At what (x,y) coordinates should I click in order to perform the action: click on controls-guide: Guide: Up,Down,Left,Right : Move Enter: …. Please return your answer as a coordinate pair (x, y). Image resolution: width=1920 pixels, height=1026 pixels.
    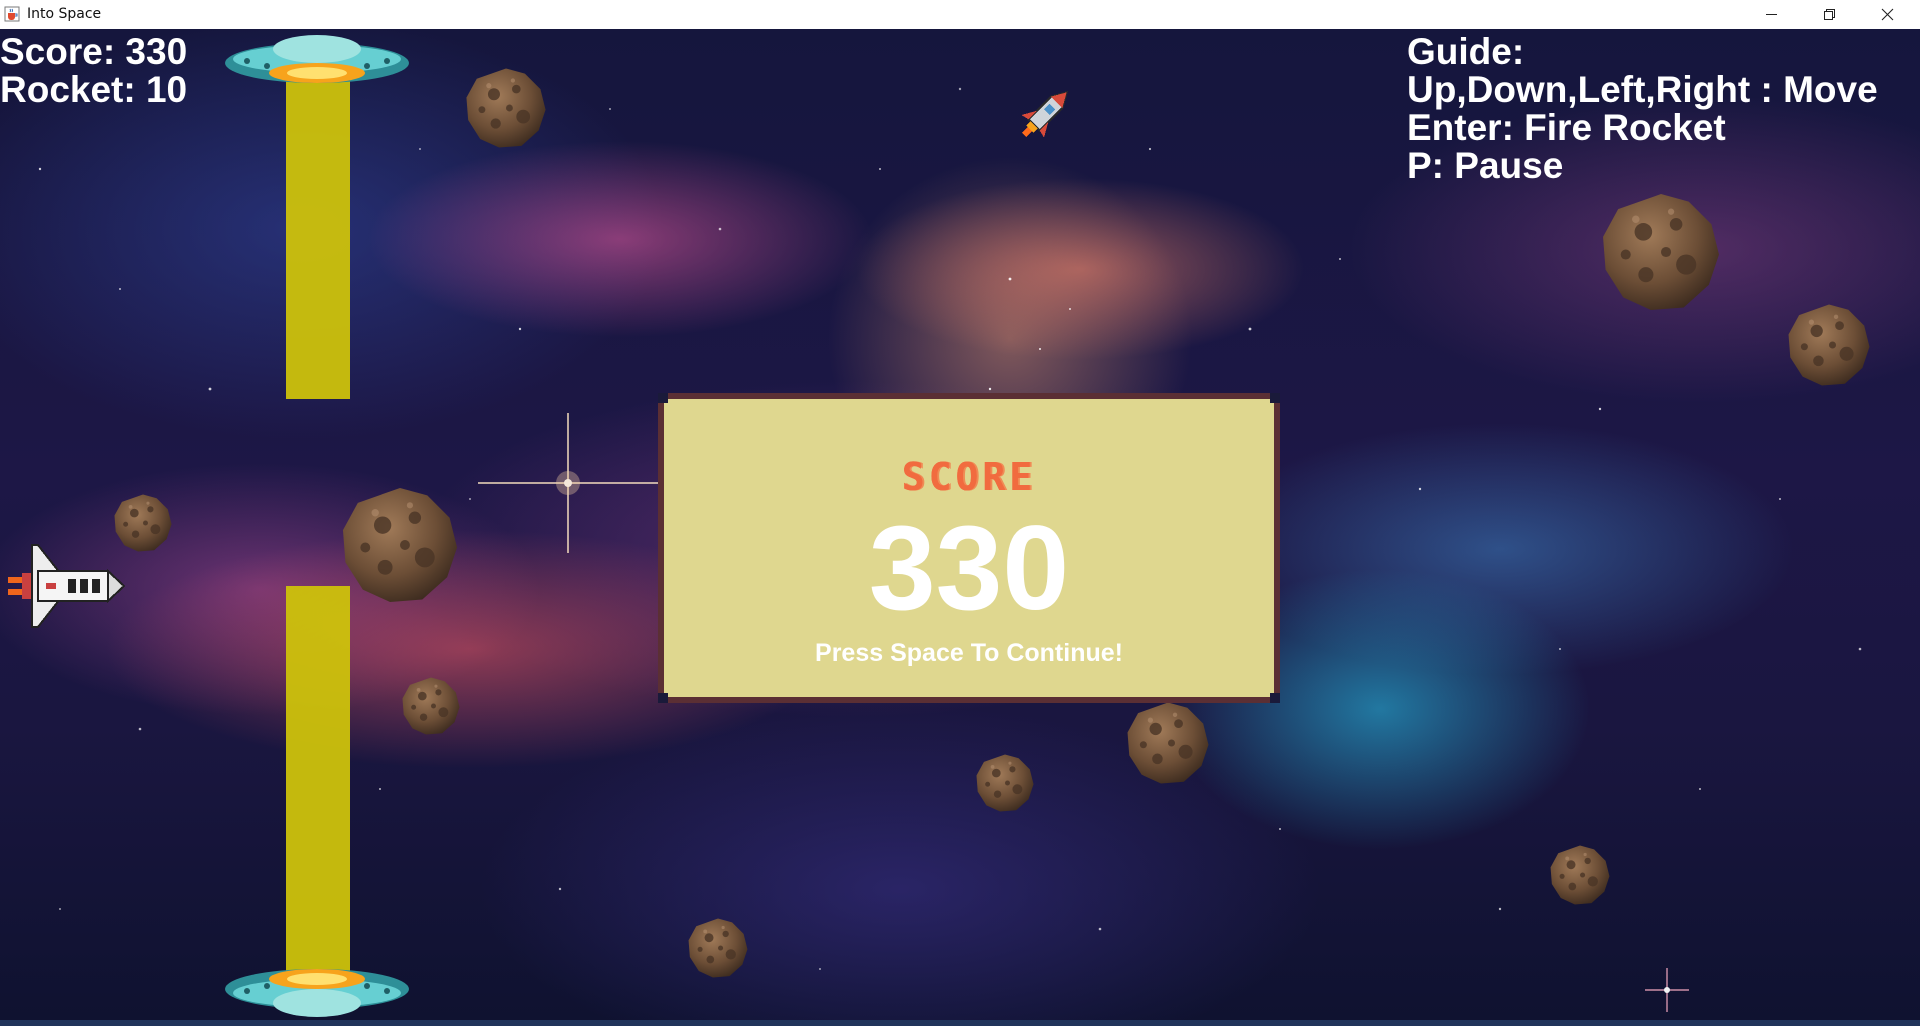
    Looking at the image, I should click on (1642, 109).